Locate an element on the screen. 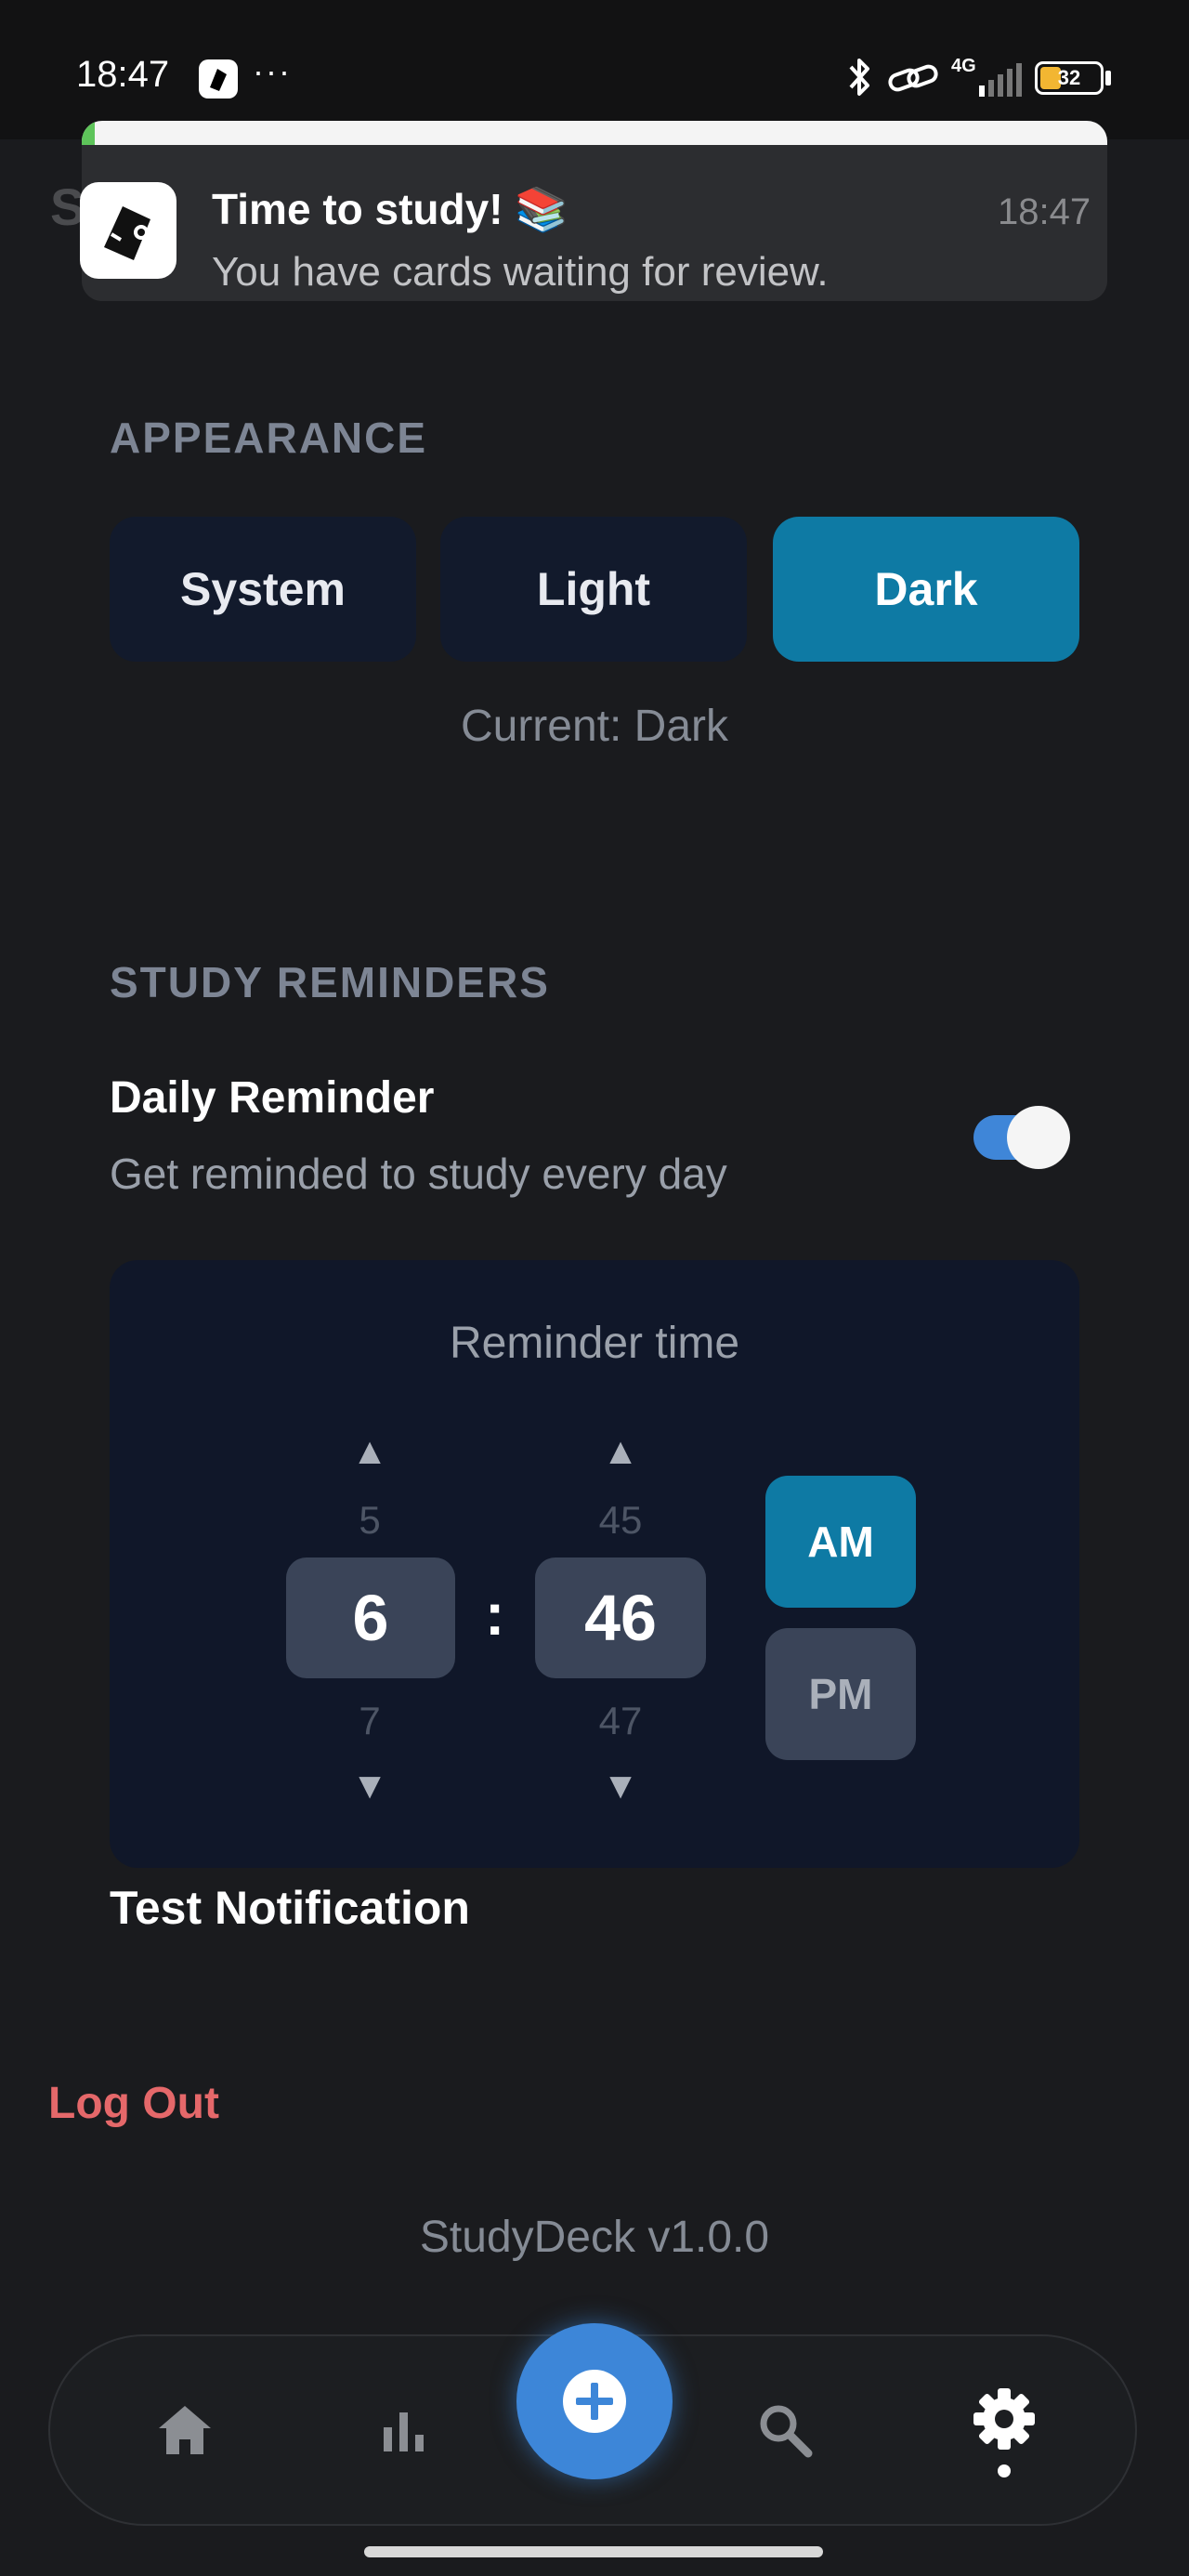 The width and height of the screenshot is (1189, 2576). signal-icon is located at coordinates (1000, 80).